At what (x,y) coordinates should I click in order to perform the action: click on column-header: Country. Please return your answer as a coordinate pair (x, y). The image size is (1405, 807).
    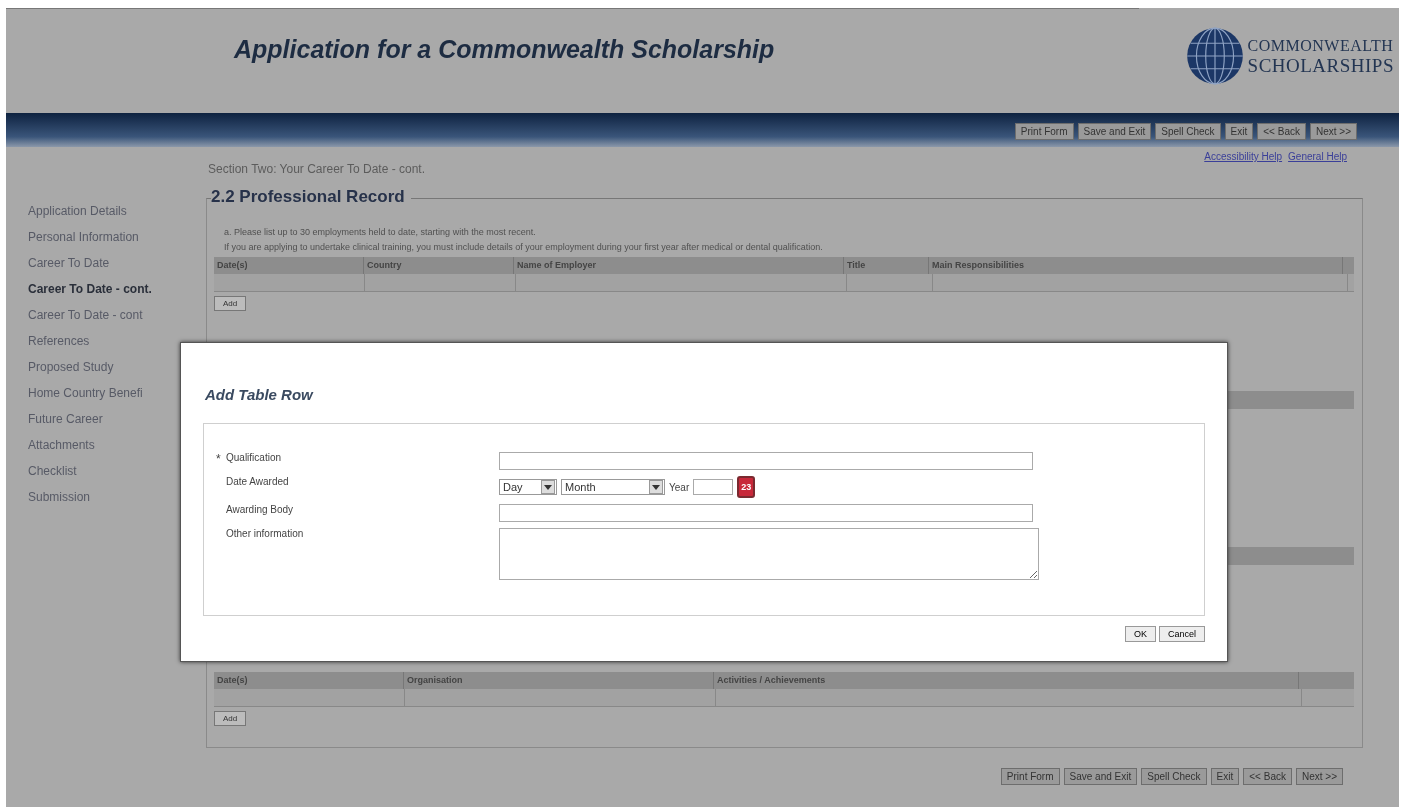
    Looking at the image, I should click on (439, 265).